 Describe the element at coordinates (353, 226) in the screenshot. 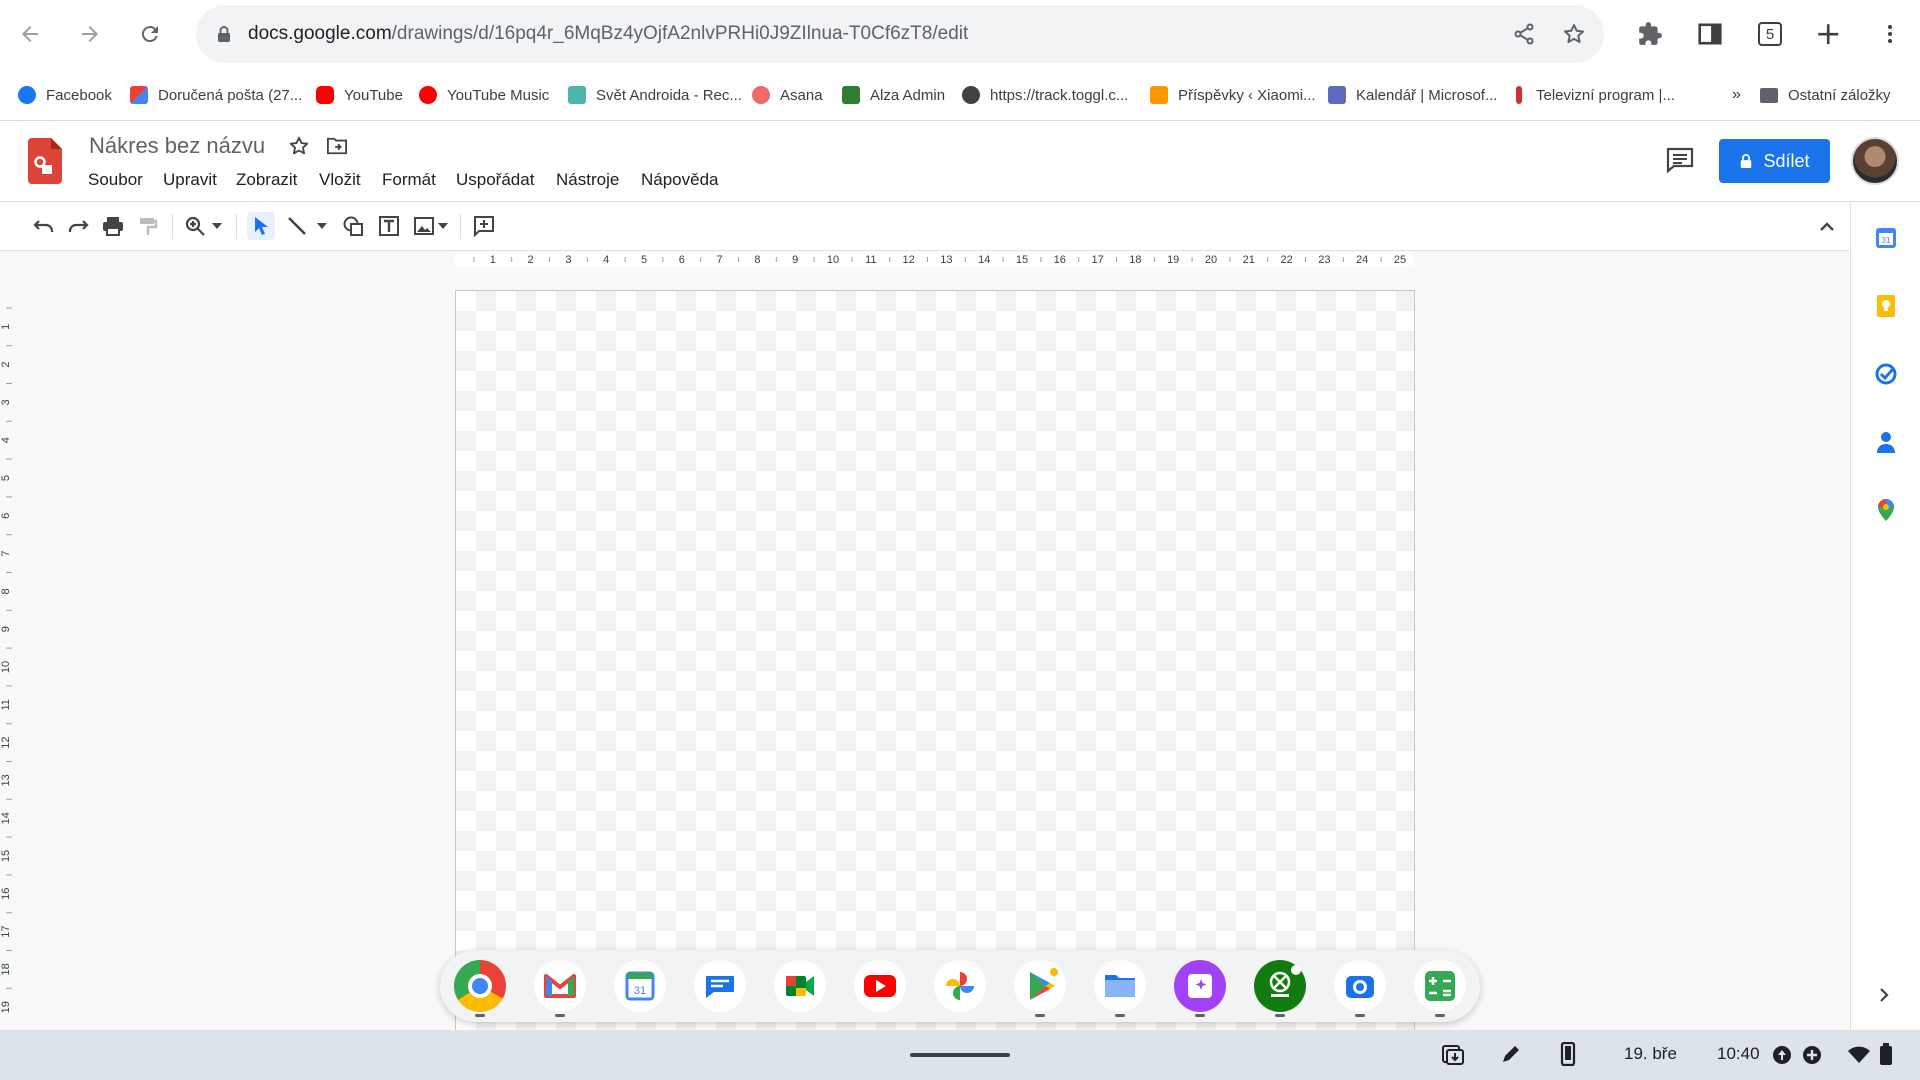

I see `shape-icon` at that location.